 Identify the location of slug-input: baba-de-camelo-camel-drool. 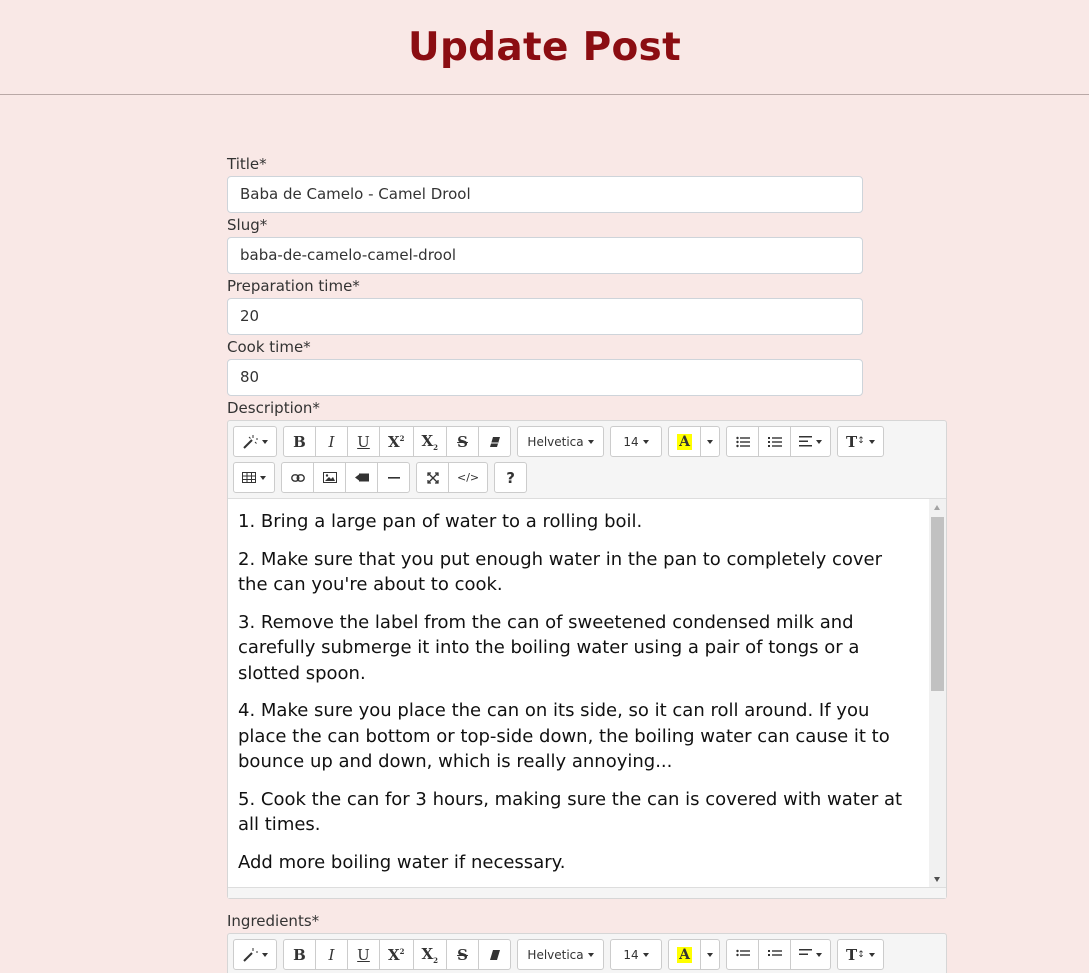
(545, 255).